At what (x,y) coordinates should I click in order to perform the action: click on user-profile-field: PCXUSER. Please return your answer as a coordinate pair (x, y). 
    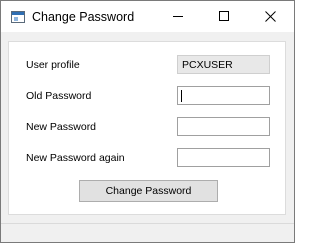
    Looking at the image, I should click on (223, 64).